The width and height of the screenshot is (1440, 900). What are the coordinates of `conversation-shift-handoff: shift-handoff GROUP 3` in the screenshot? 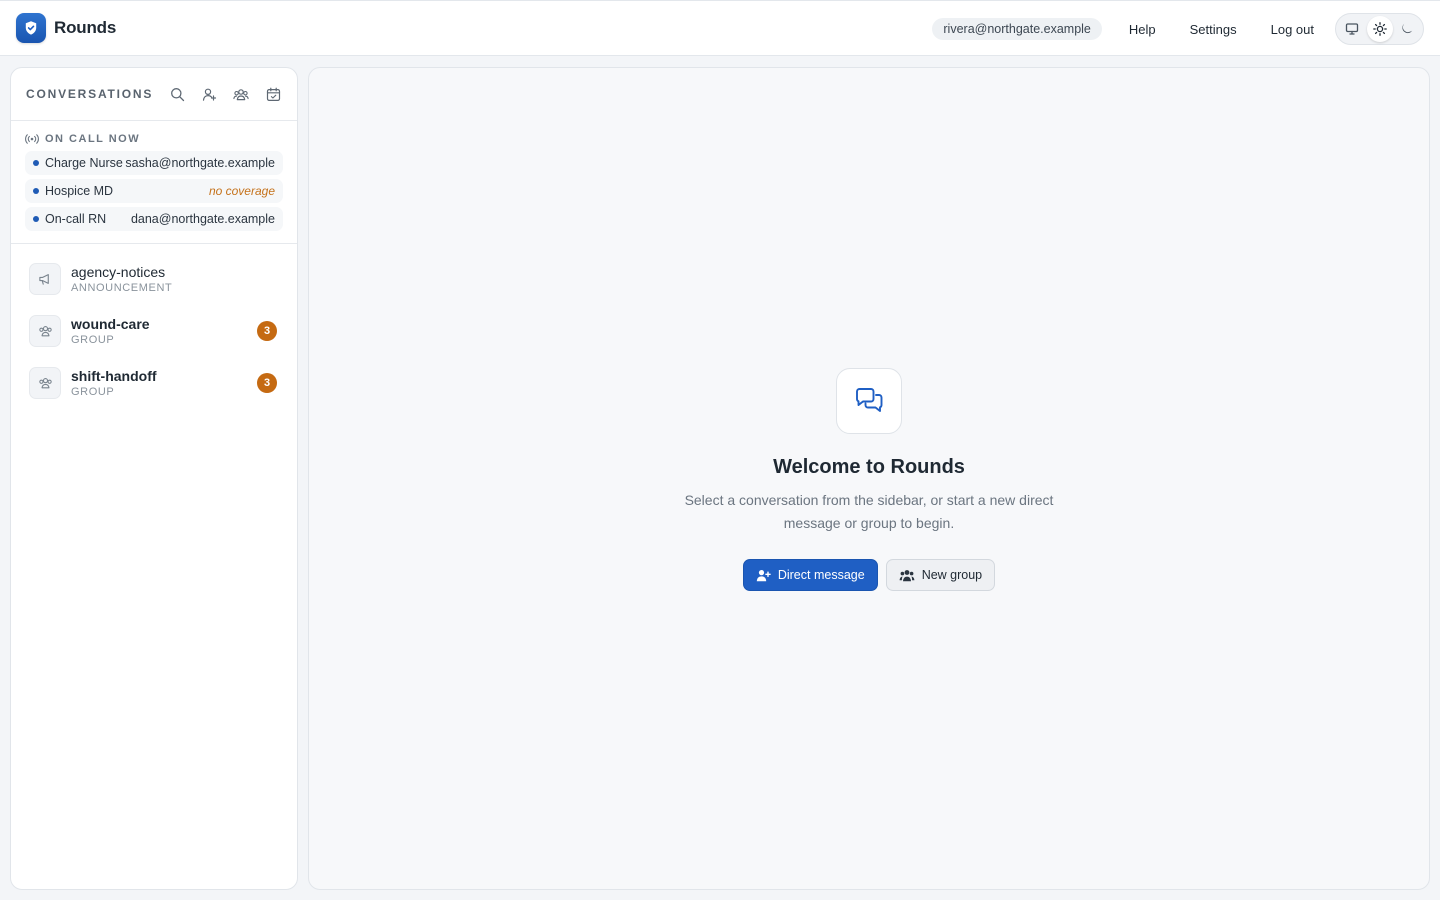 It's located at (154, 383).